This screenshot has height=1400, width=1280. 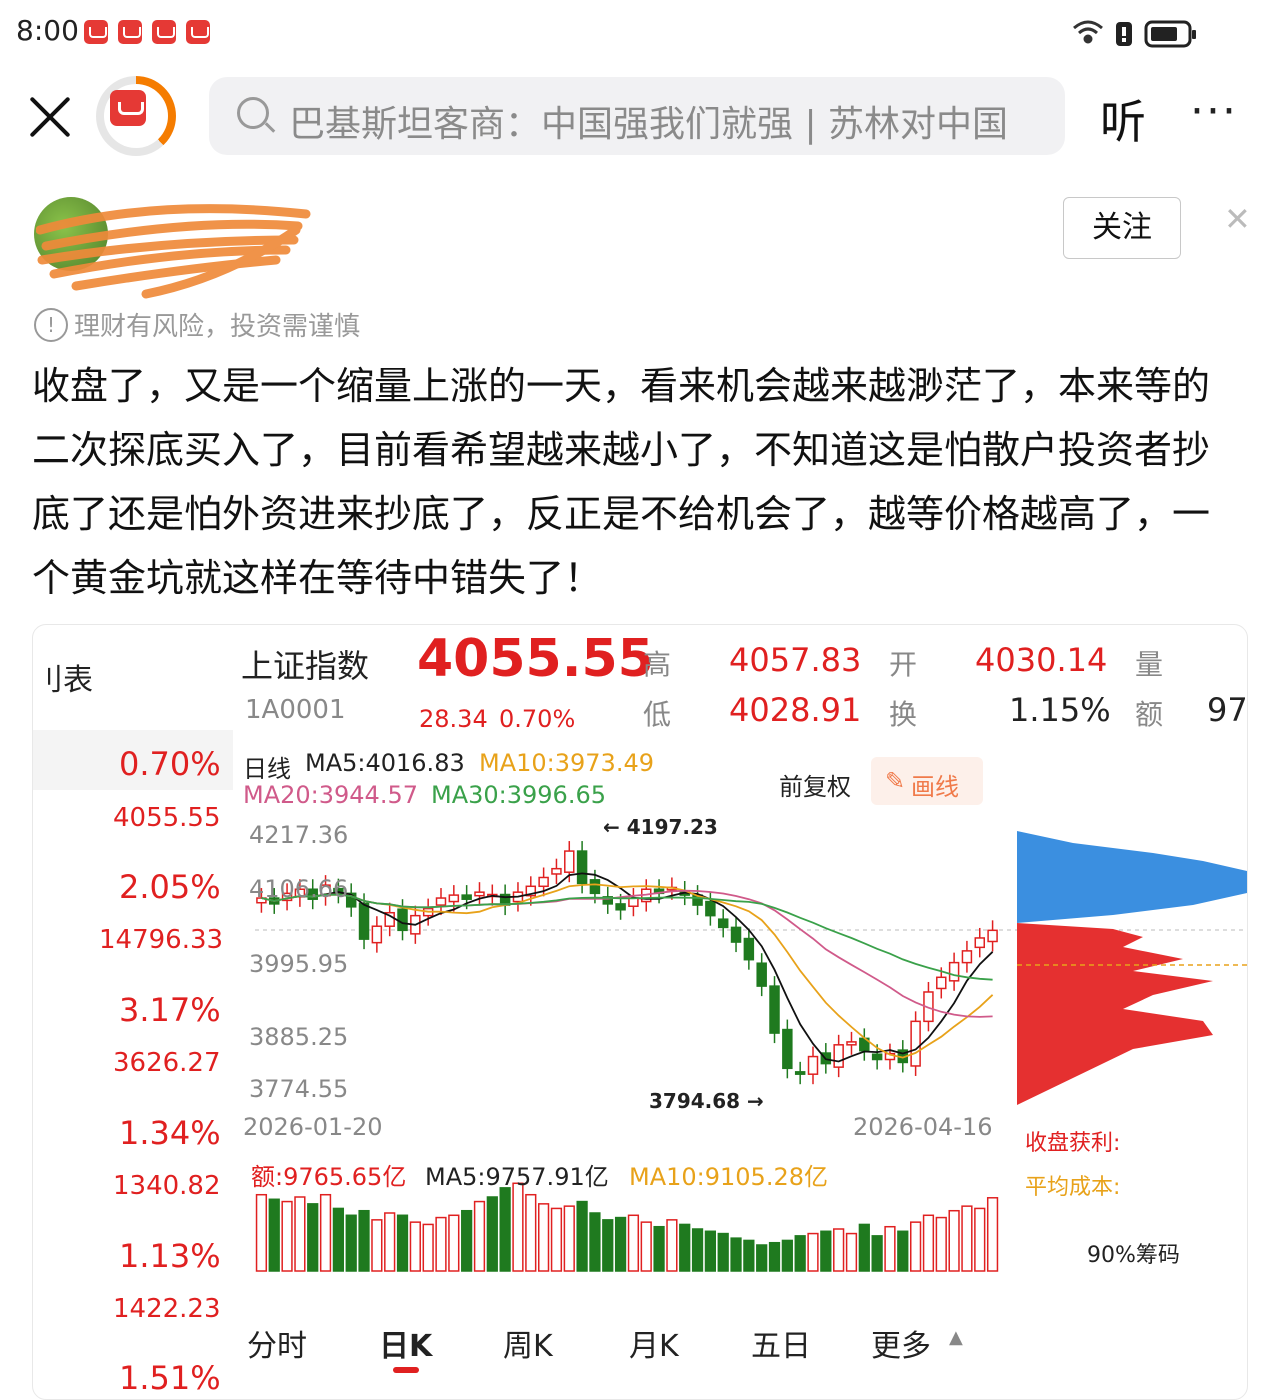 What do you see at coordinates (901, 1343) in the screenshot?
I see `tab-more: 更多` at bounding box center [901, 1343].